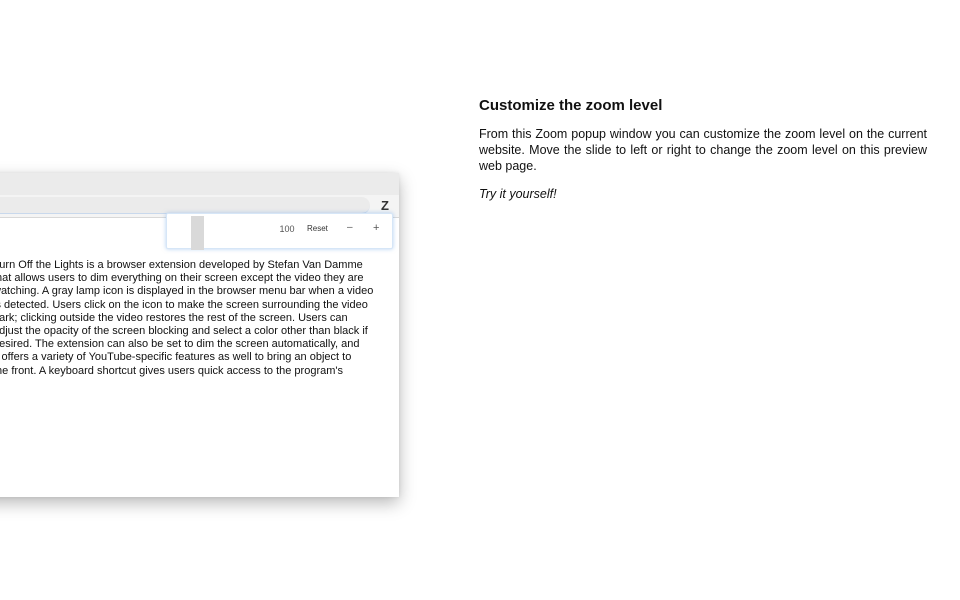  Describe the element at coordinates (376, 228) in the screenshot. I see `zoom-in-button: +` at that location.